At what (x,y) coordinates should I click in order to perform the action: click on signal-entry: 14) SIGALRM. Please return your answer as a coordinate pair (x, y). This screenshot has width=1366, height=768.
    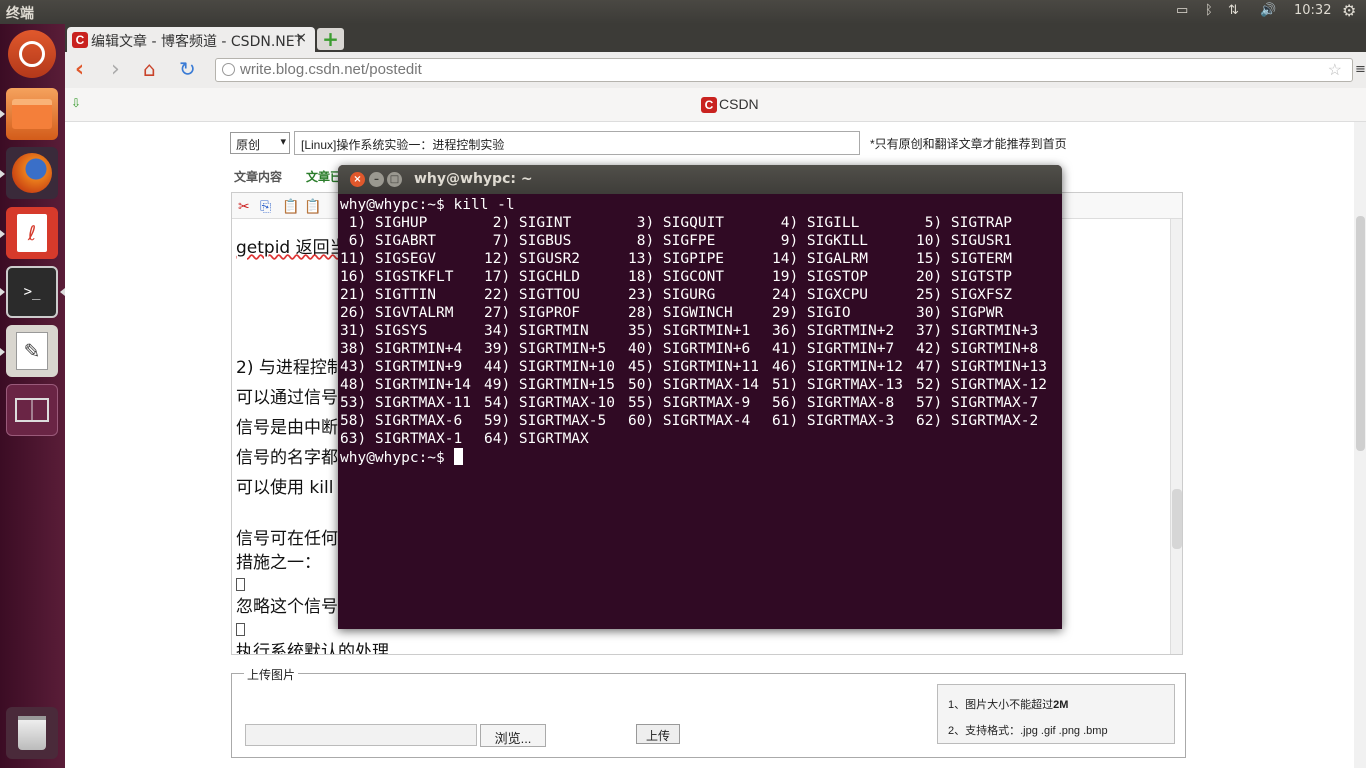
    Looking at the image, I should click on (820, 259).